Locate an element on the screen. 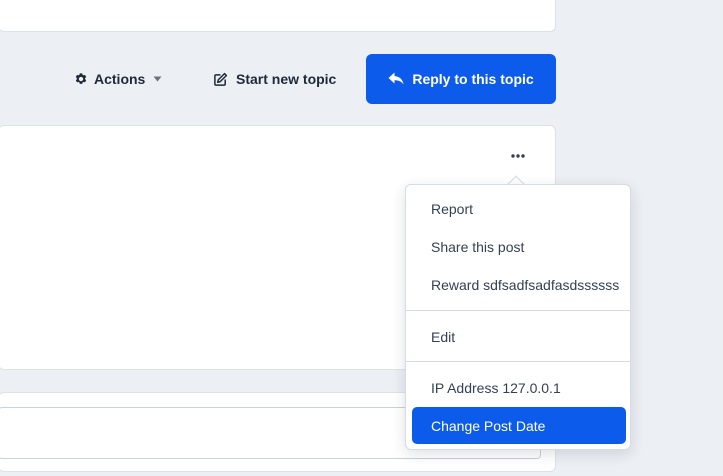 The width and height of the screenshot is (723, 476). menu-item-ip-address: IP Address 127.0.0.1 is located at coordinates (519, 388).